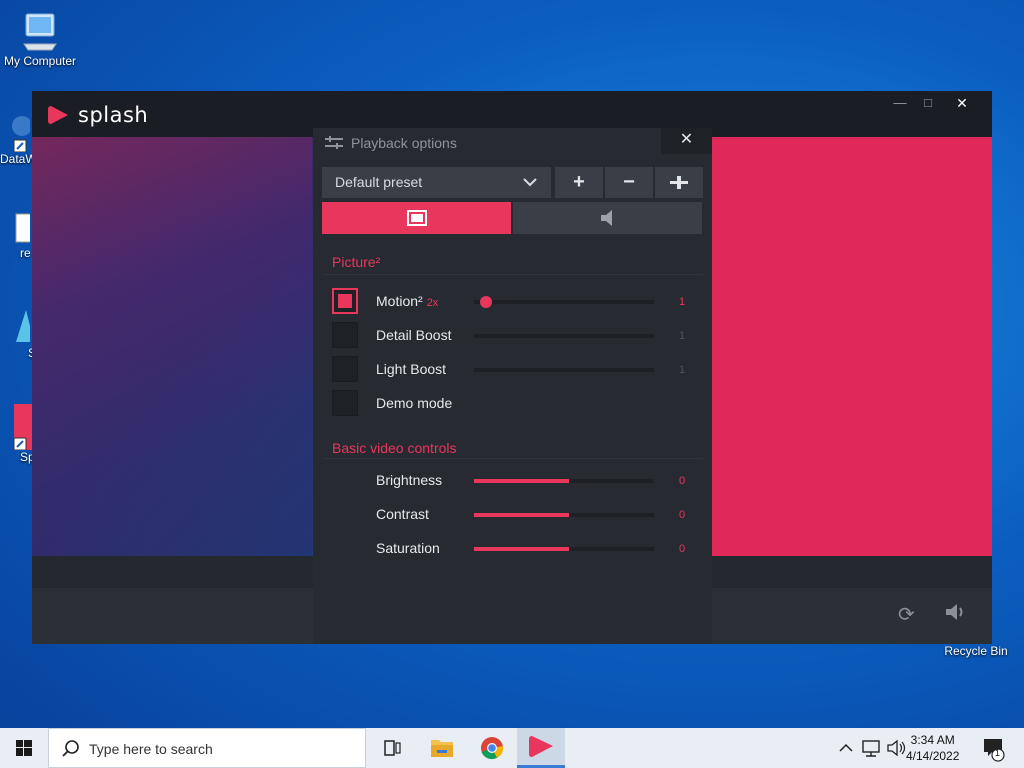 The image size is (1024, 768). I want to click on desktop-icon-s: S, so click(18, 333).